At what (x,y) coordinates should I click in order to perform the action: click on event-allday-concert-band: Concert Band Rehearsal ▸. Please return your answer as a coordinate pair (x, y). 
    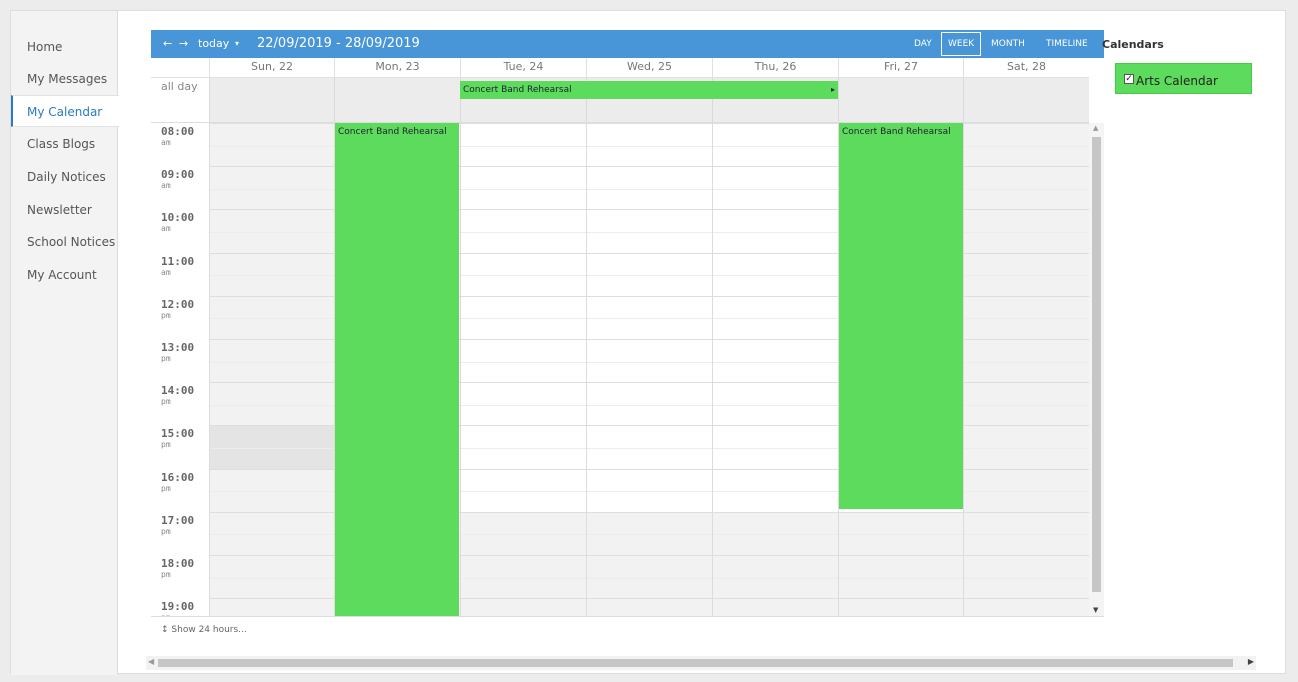
    Looking at the image, I should click on (649, 90).